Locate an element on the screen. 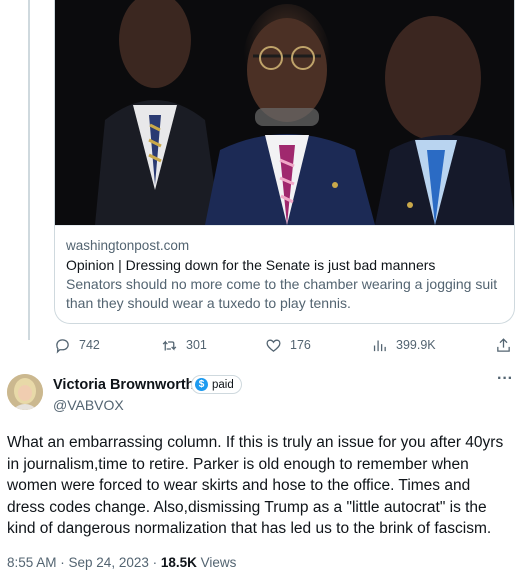  post-meta: 8:55 AM · Sep 24, 2023 · 18.5K Views is located at coordinates (121, 562).